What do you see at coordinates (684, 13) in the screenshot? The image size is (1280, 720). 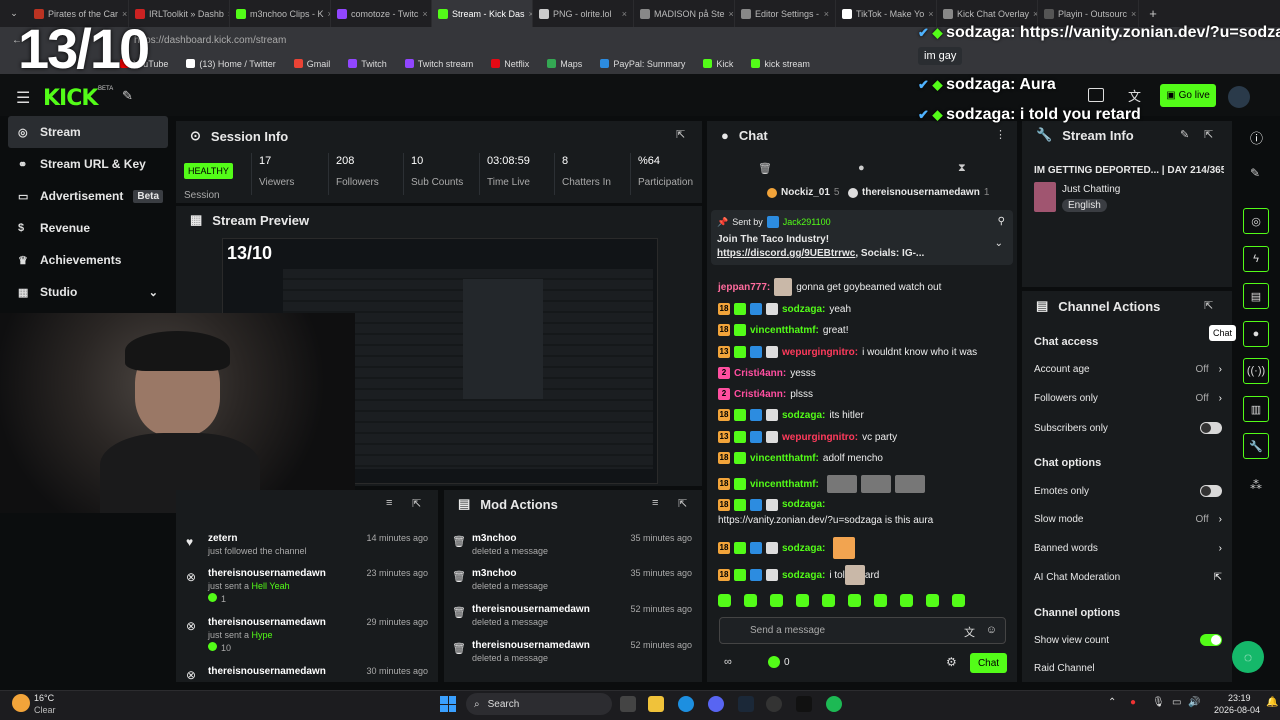 I see `browser-tab: MADISON på Ste ×` at bounding box center [684, 13].